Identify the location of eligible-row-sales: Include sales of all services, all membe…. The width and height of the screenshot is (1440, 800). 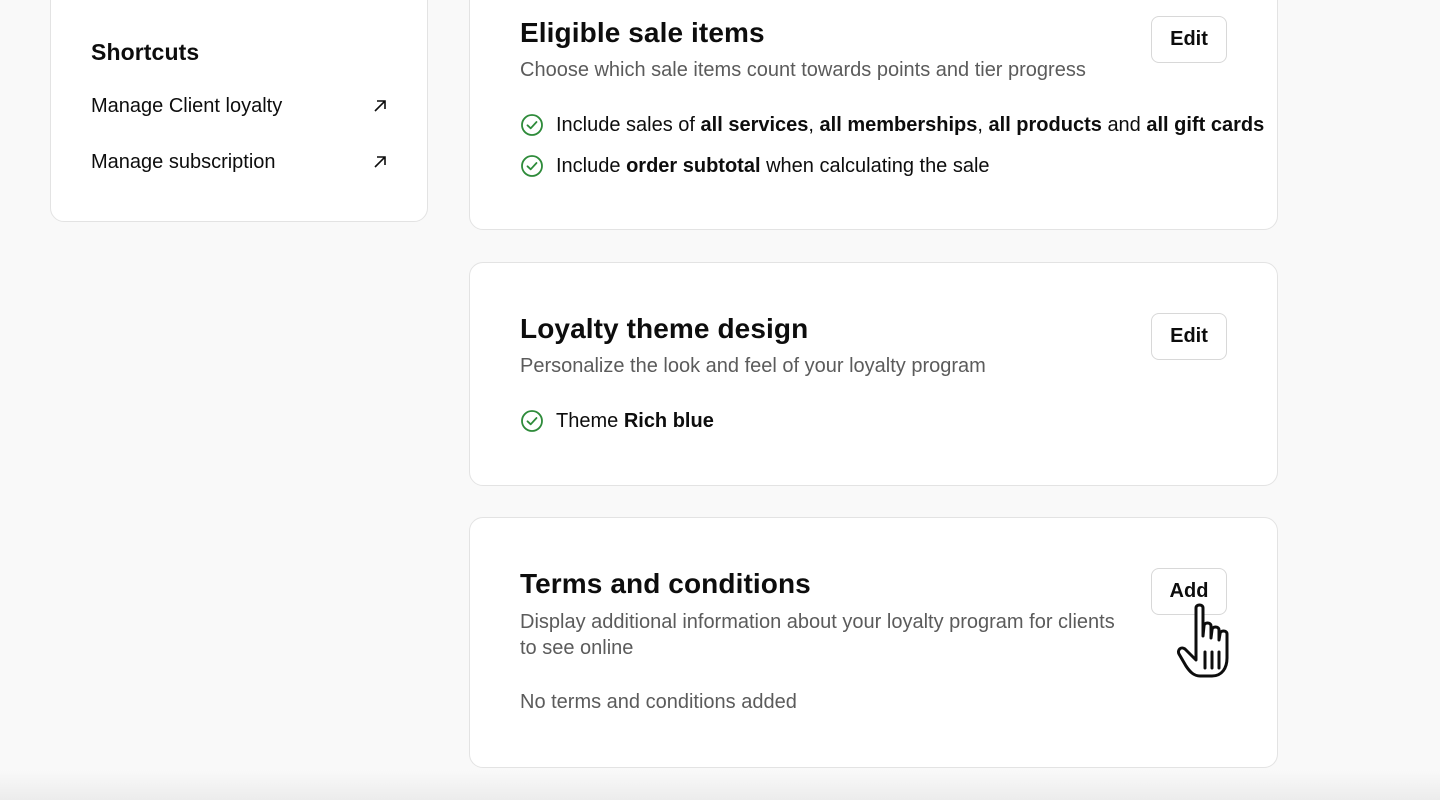
(892, 125).